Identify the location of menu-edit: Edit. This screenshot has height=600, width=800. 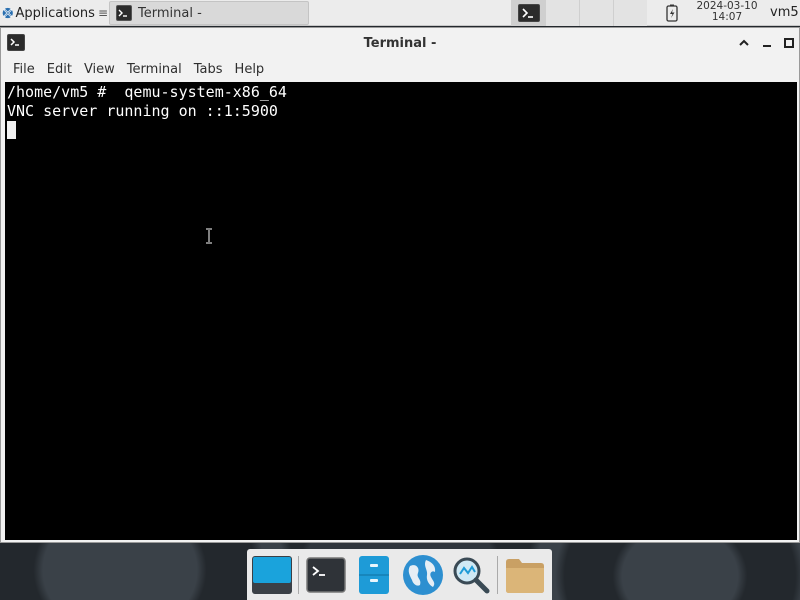
(59, 70).